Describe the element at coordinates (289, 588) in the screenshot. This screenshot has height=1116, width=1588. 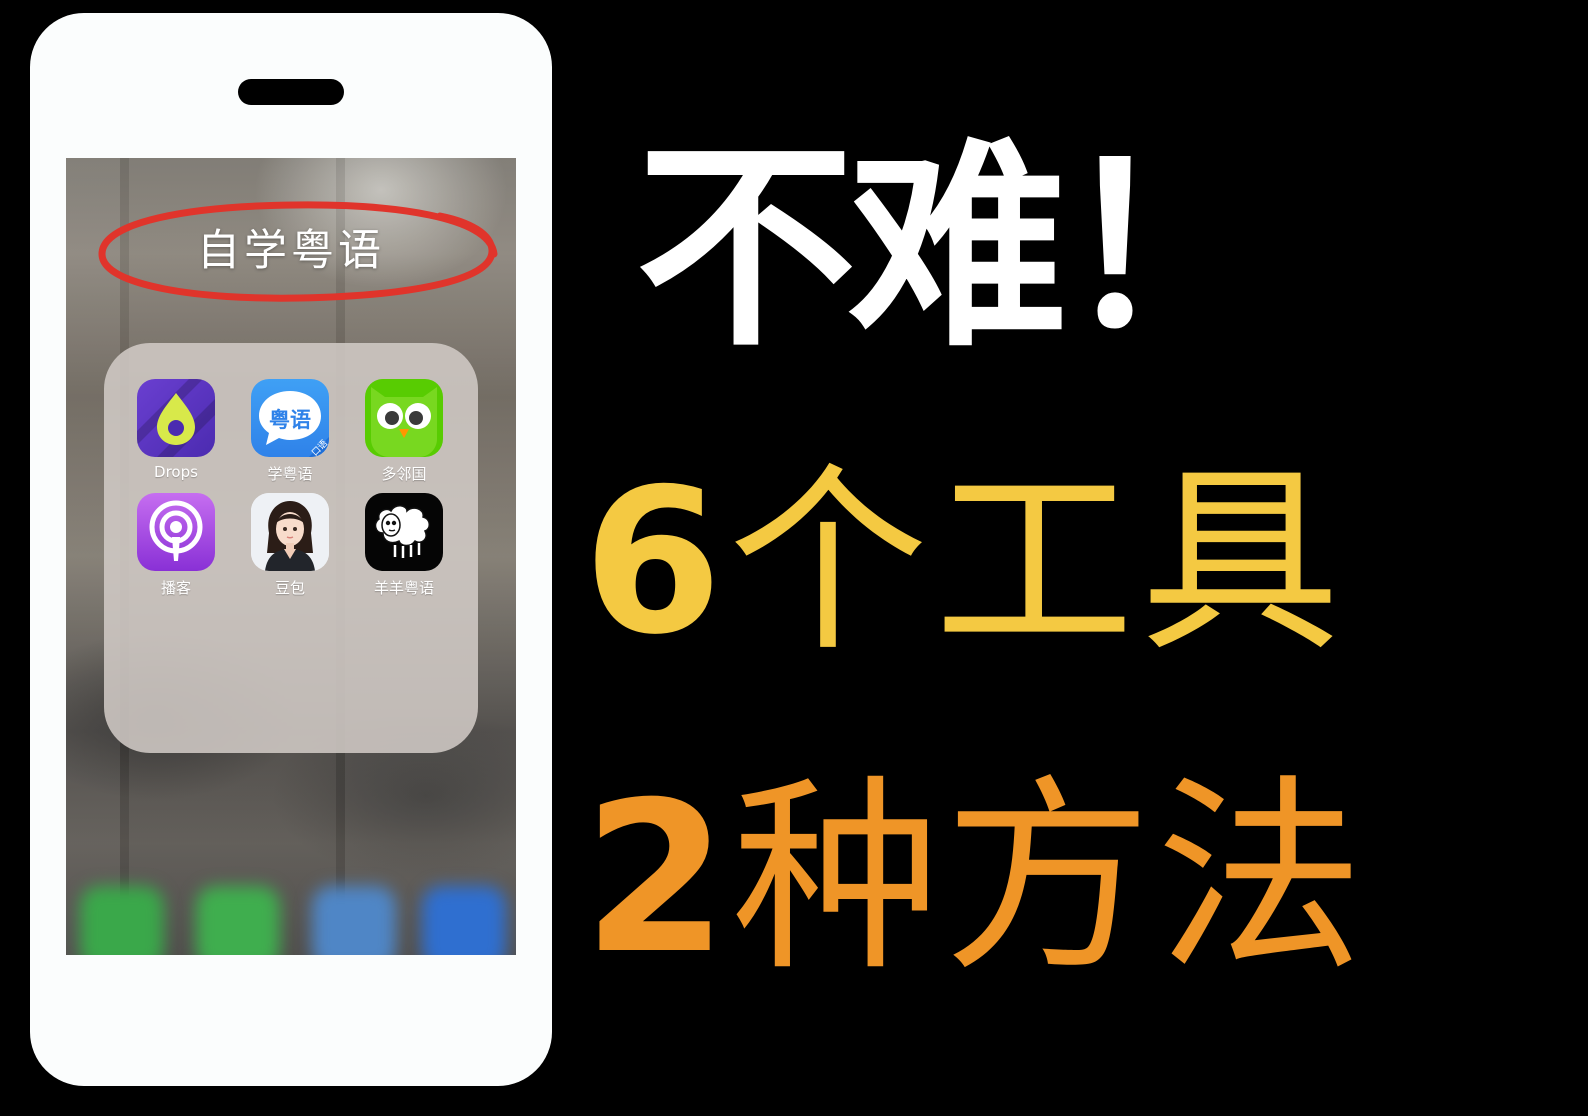
I see `app-label: 豆包` at that location.